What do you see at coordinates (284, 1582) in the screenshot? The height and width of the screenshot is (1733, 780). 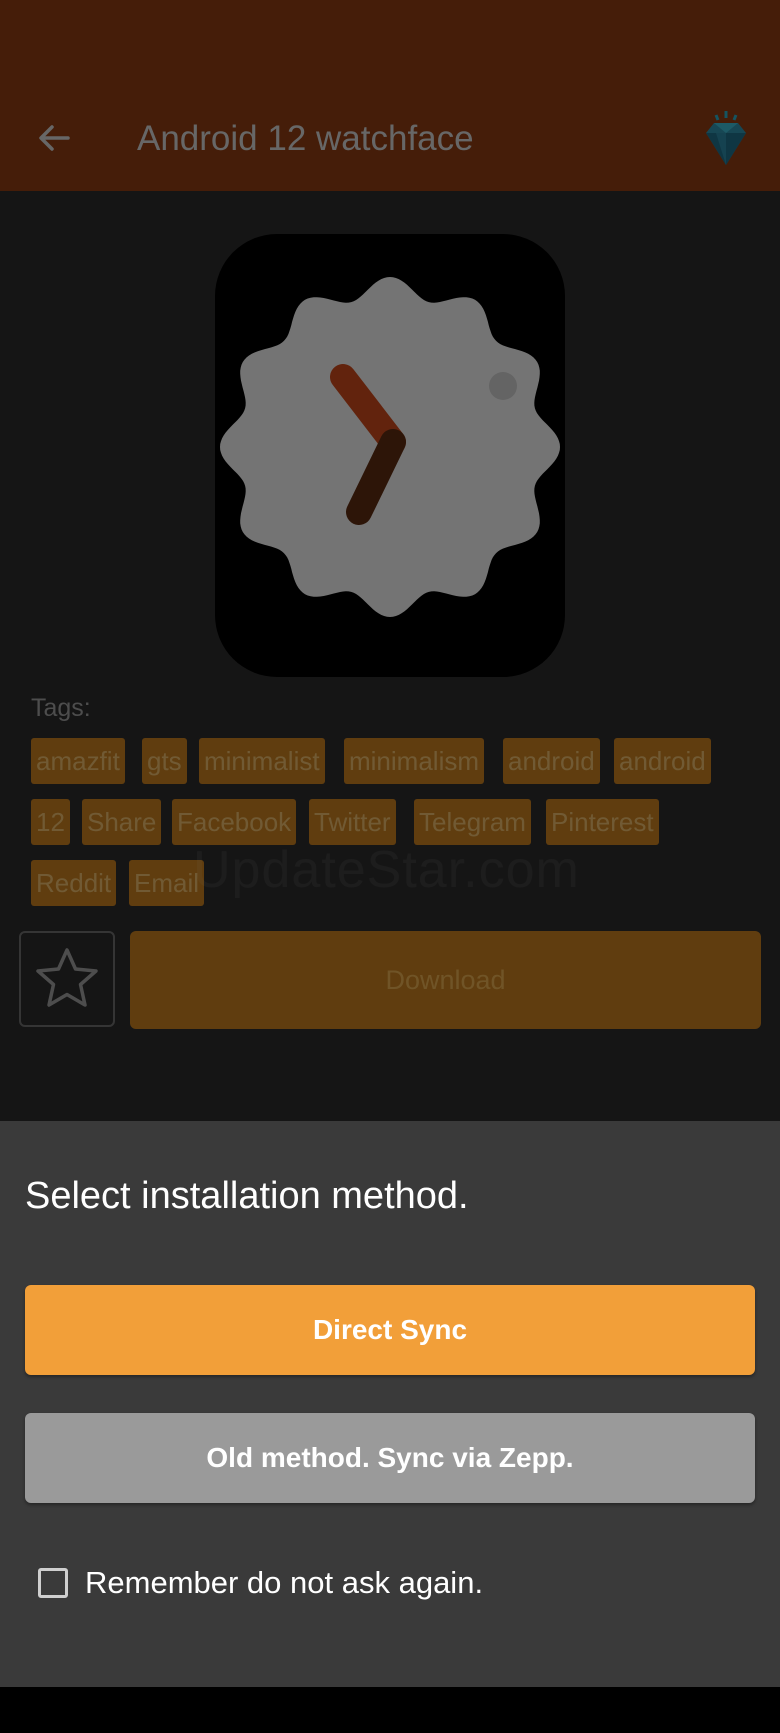 I see `remember-label: Remember do not ask again.` at bounding box center [284, 1582].